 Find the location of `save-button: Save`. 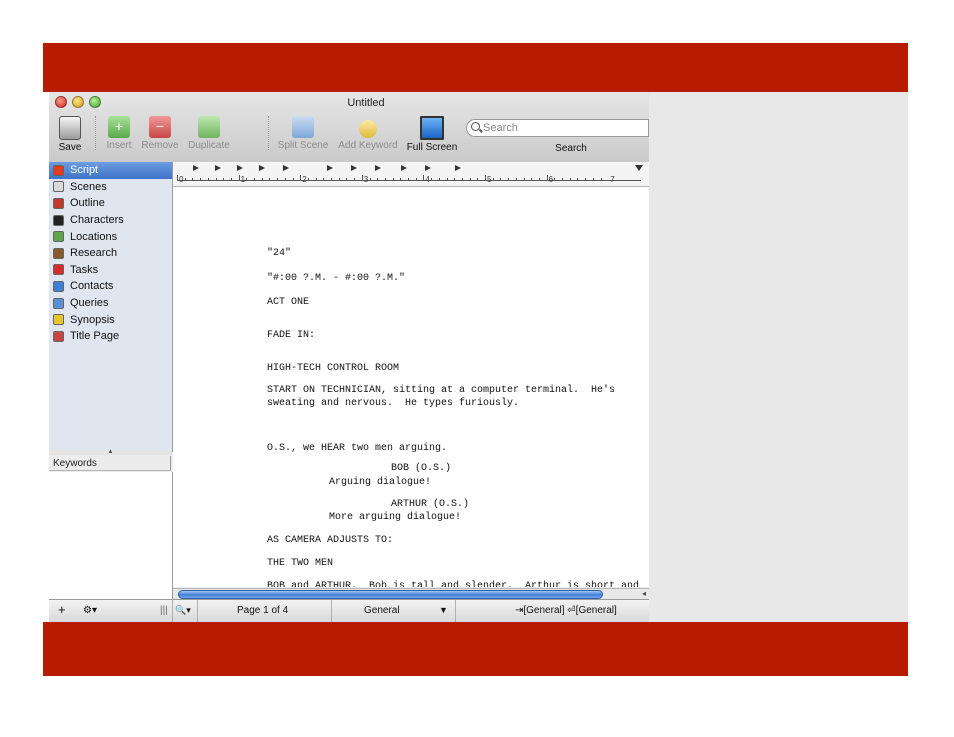

save-button: Save is located at coordinates (70, 134).